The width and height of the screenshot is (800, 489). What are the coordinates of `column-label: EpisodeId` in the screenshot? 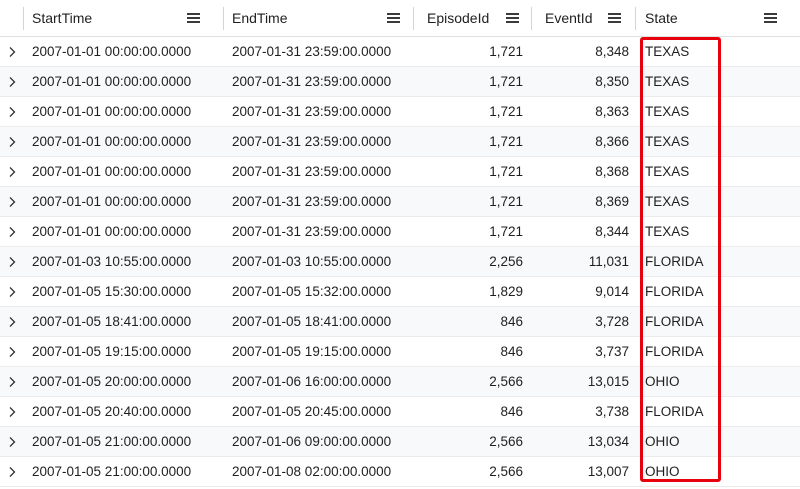 It's located at (458, 18).